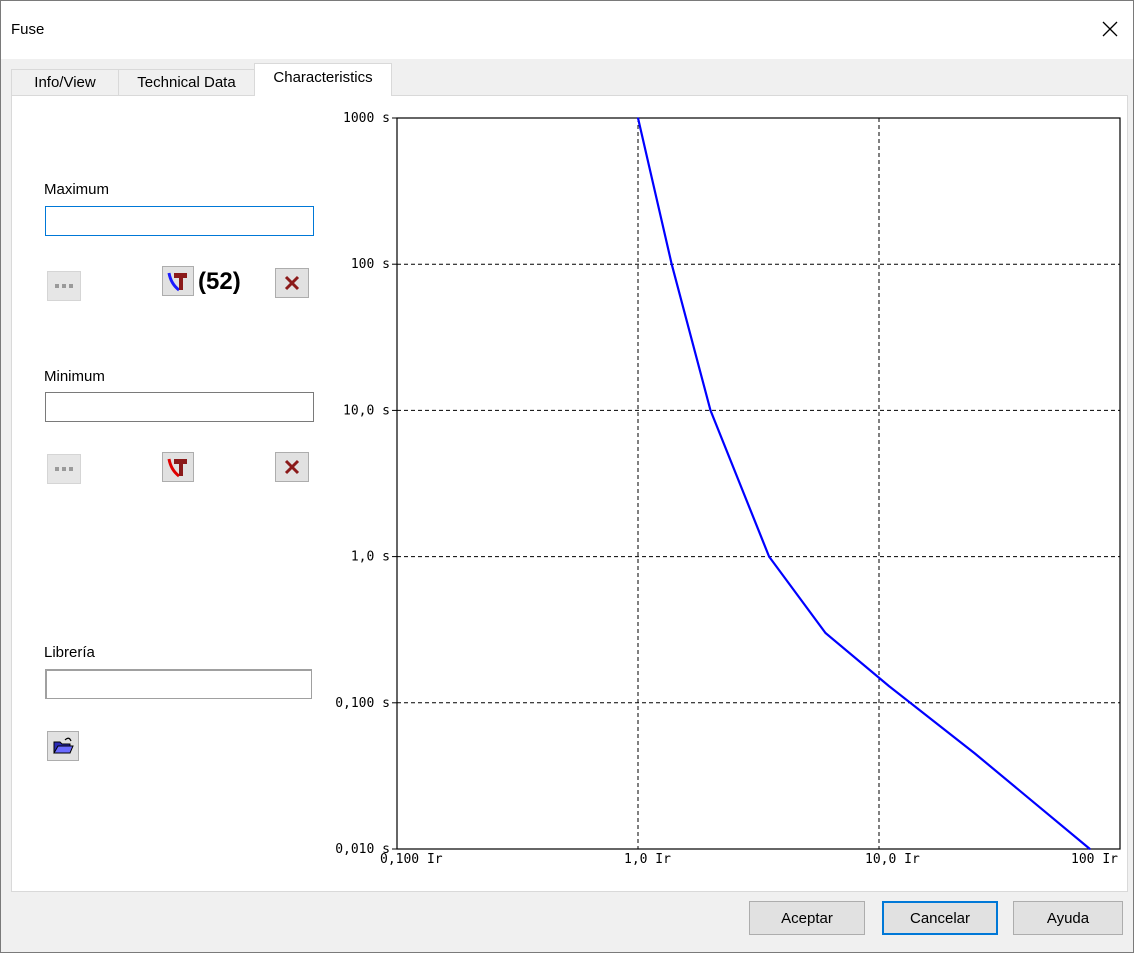 The height and width of the screenshot is (954, 1135). What do you see at coordinates (179, 221) in the screenshot?
I see `maximum-input` at bounding box center [179, 221].